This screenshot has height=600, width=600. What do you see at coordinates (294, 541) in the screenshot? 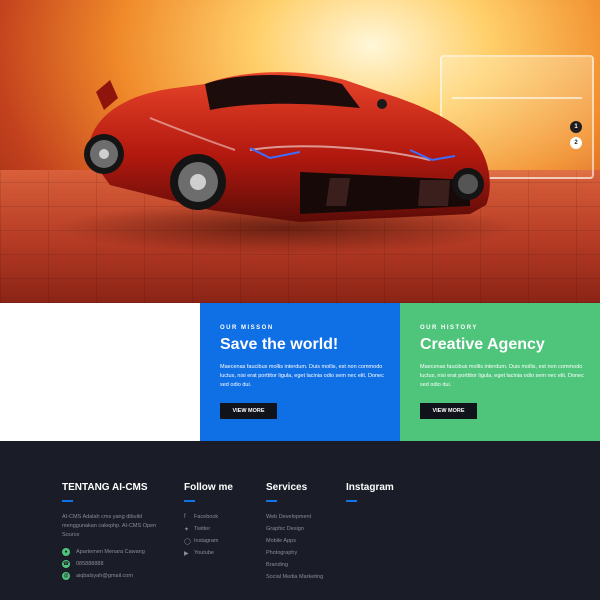
I see `service-link: Mobile Apps` at bounding box center [294, 541].